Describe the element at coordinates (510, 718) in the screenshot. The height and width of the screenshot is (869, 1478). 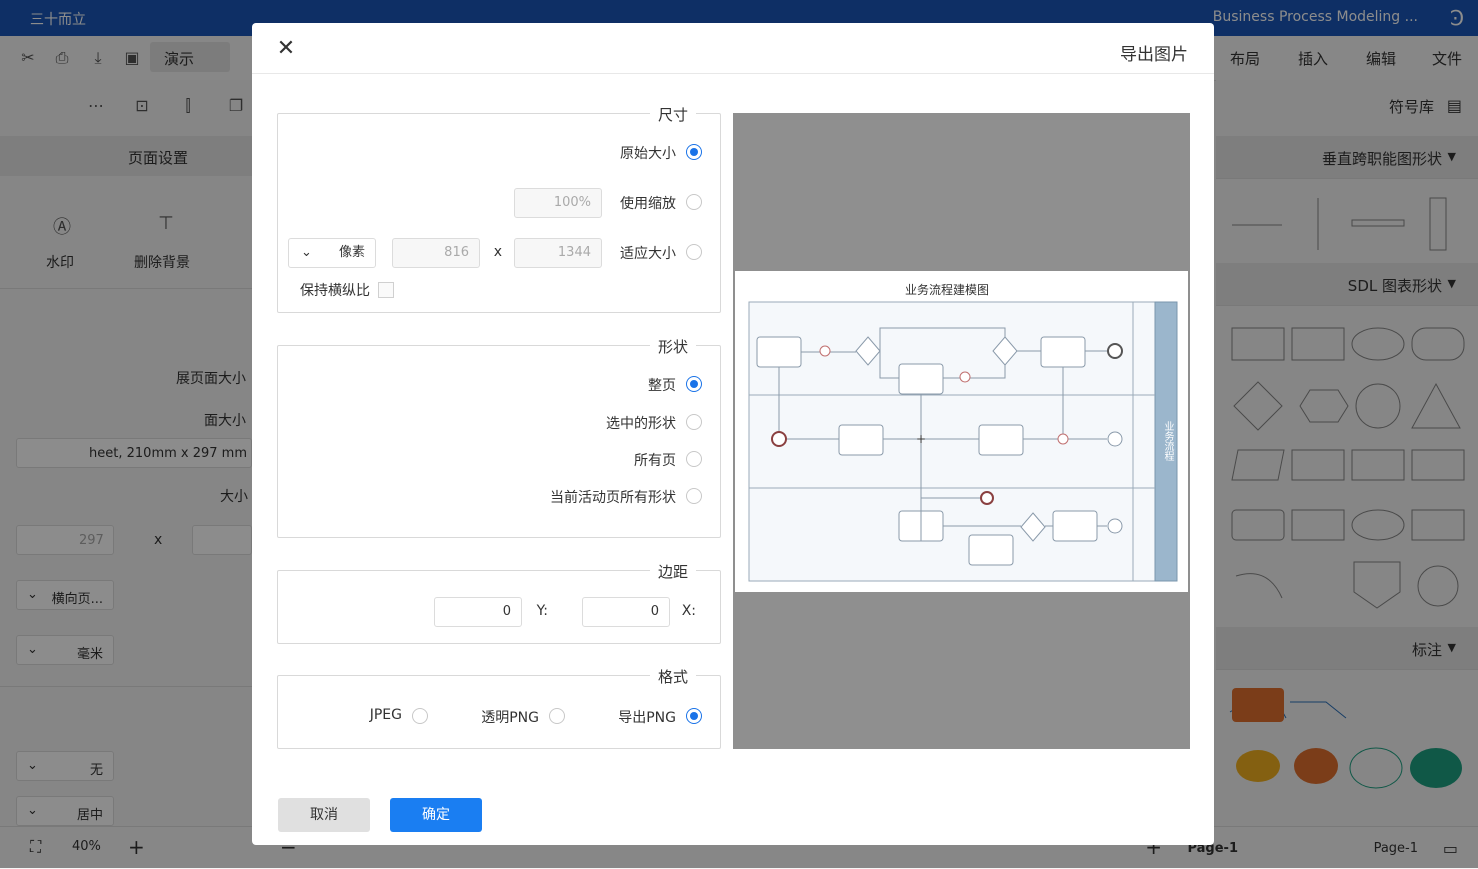
I see `transparent-png-label: 透明PNG` at that location.